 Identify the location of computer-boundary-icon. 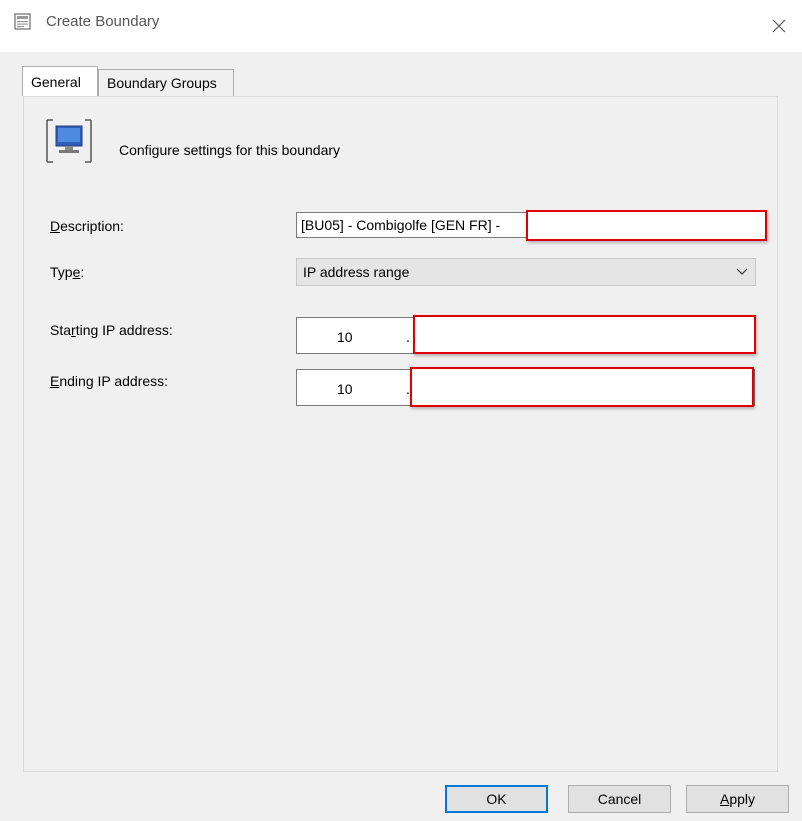
(69, 141).